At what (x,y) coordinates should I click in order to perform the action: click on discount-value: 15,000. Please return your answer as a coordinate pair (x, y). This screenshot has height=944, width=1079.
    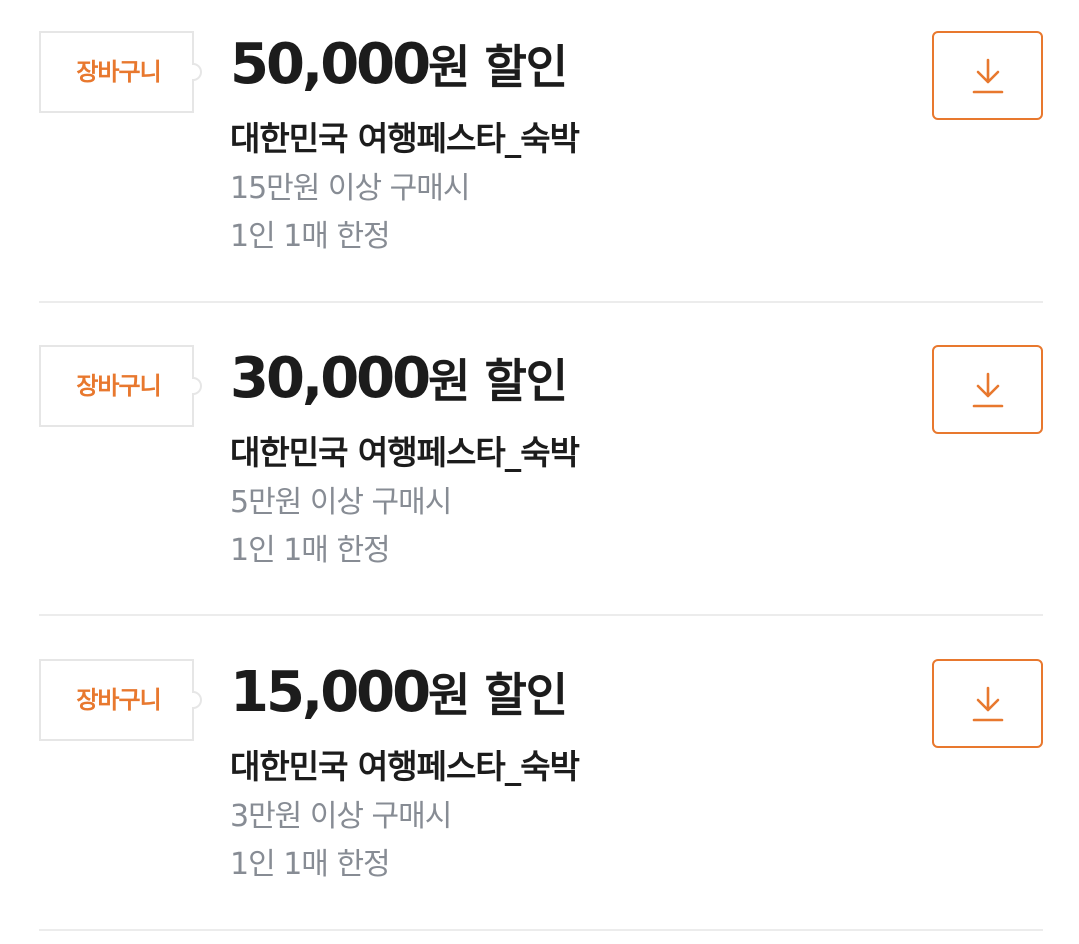
    Looking at the image, I should click on (330, 692).